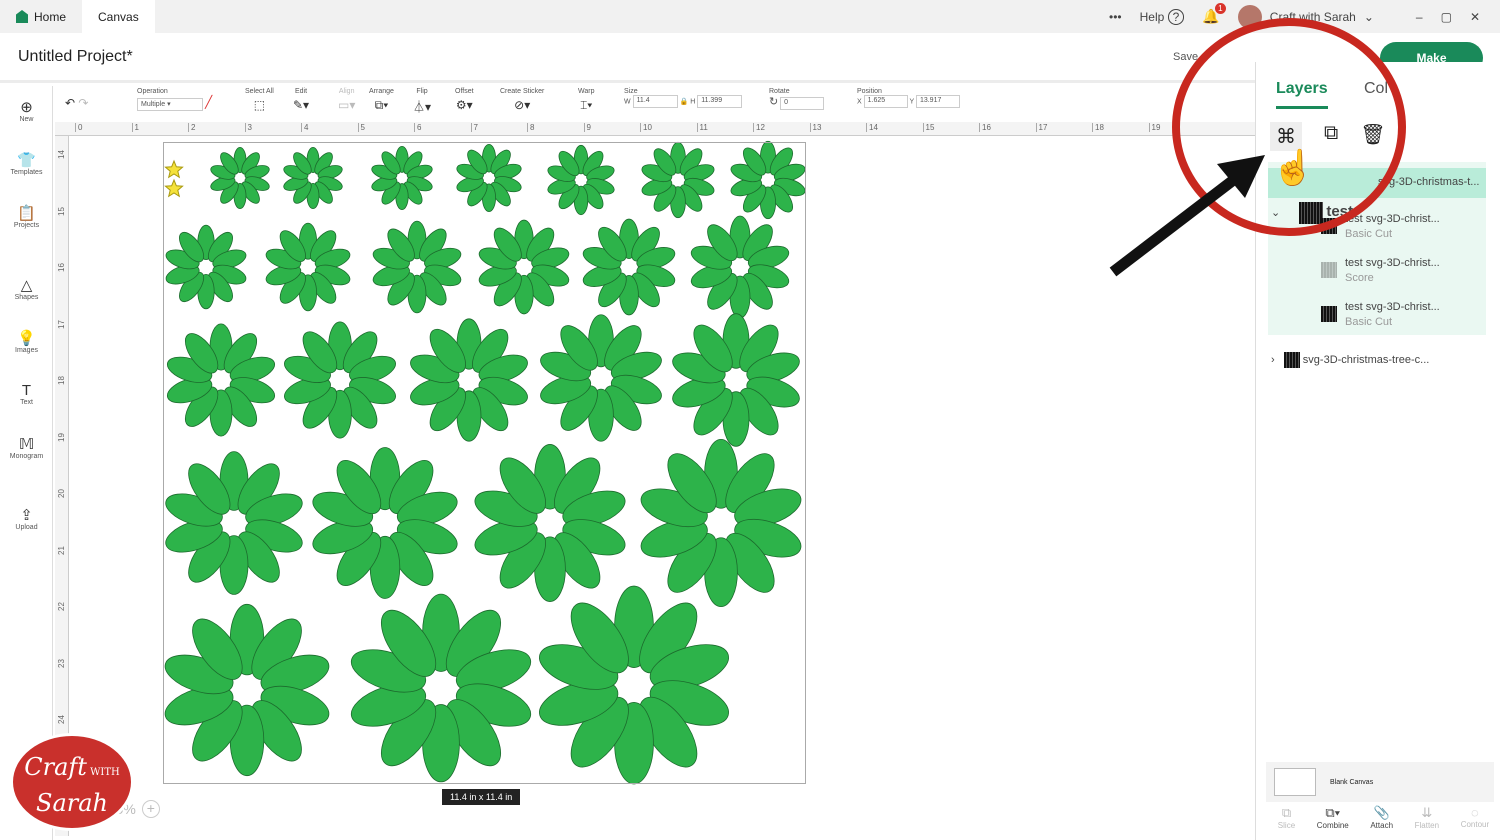  What do you see at coordinates (1359, 278) in the screenshot?
I see `layer-operation: Score` at bounding box center [1359, 278].